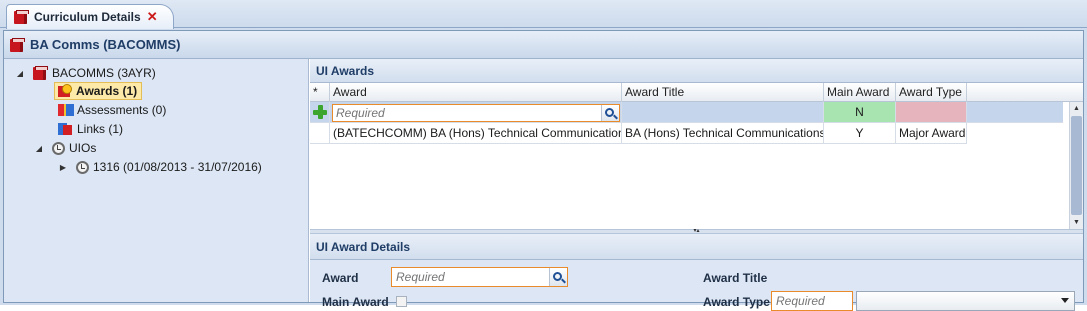  I want to click on new-row-award-title-cell, so click(723, 112).